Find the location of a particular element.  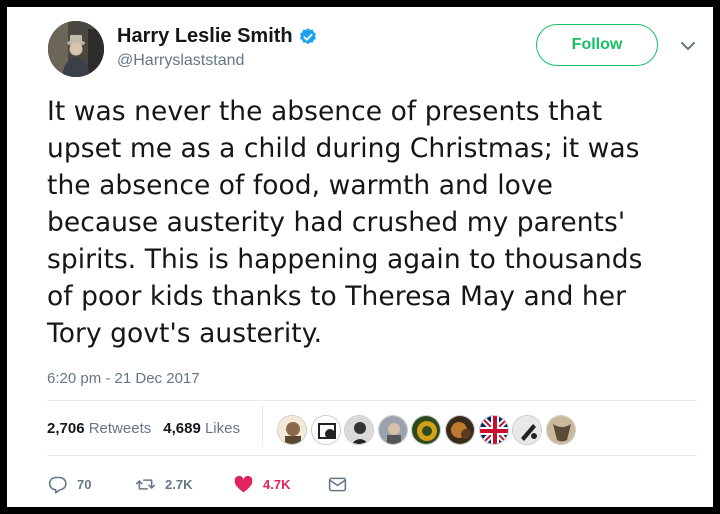

stats-separator is located at coordinates (262, 425).